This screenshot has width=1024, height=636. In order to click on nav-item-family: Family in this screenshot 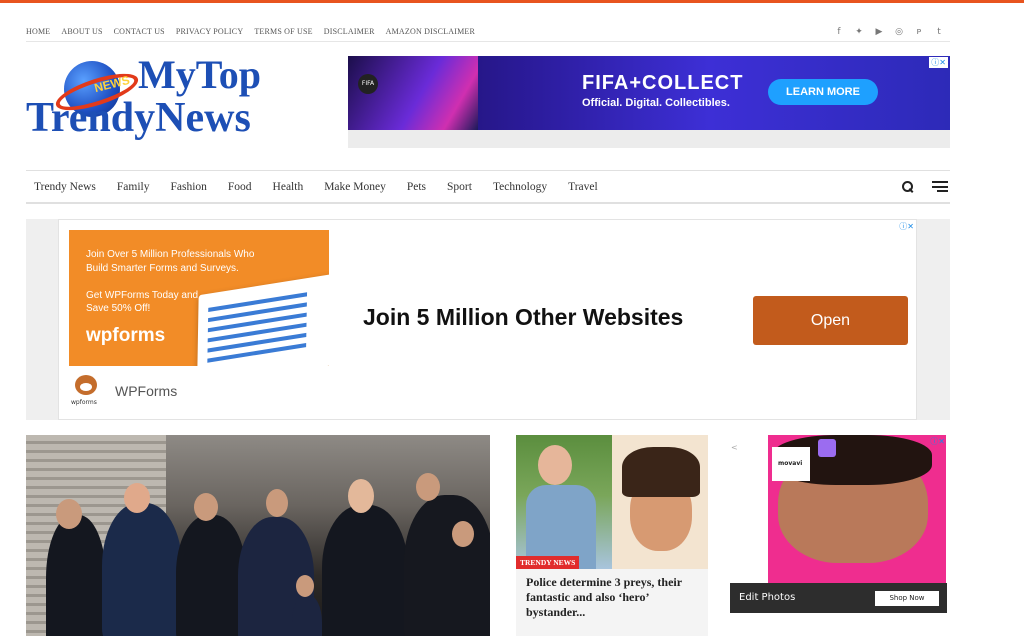, I will do `click(133, 187)`.